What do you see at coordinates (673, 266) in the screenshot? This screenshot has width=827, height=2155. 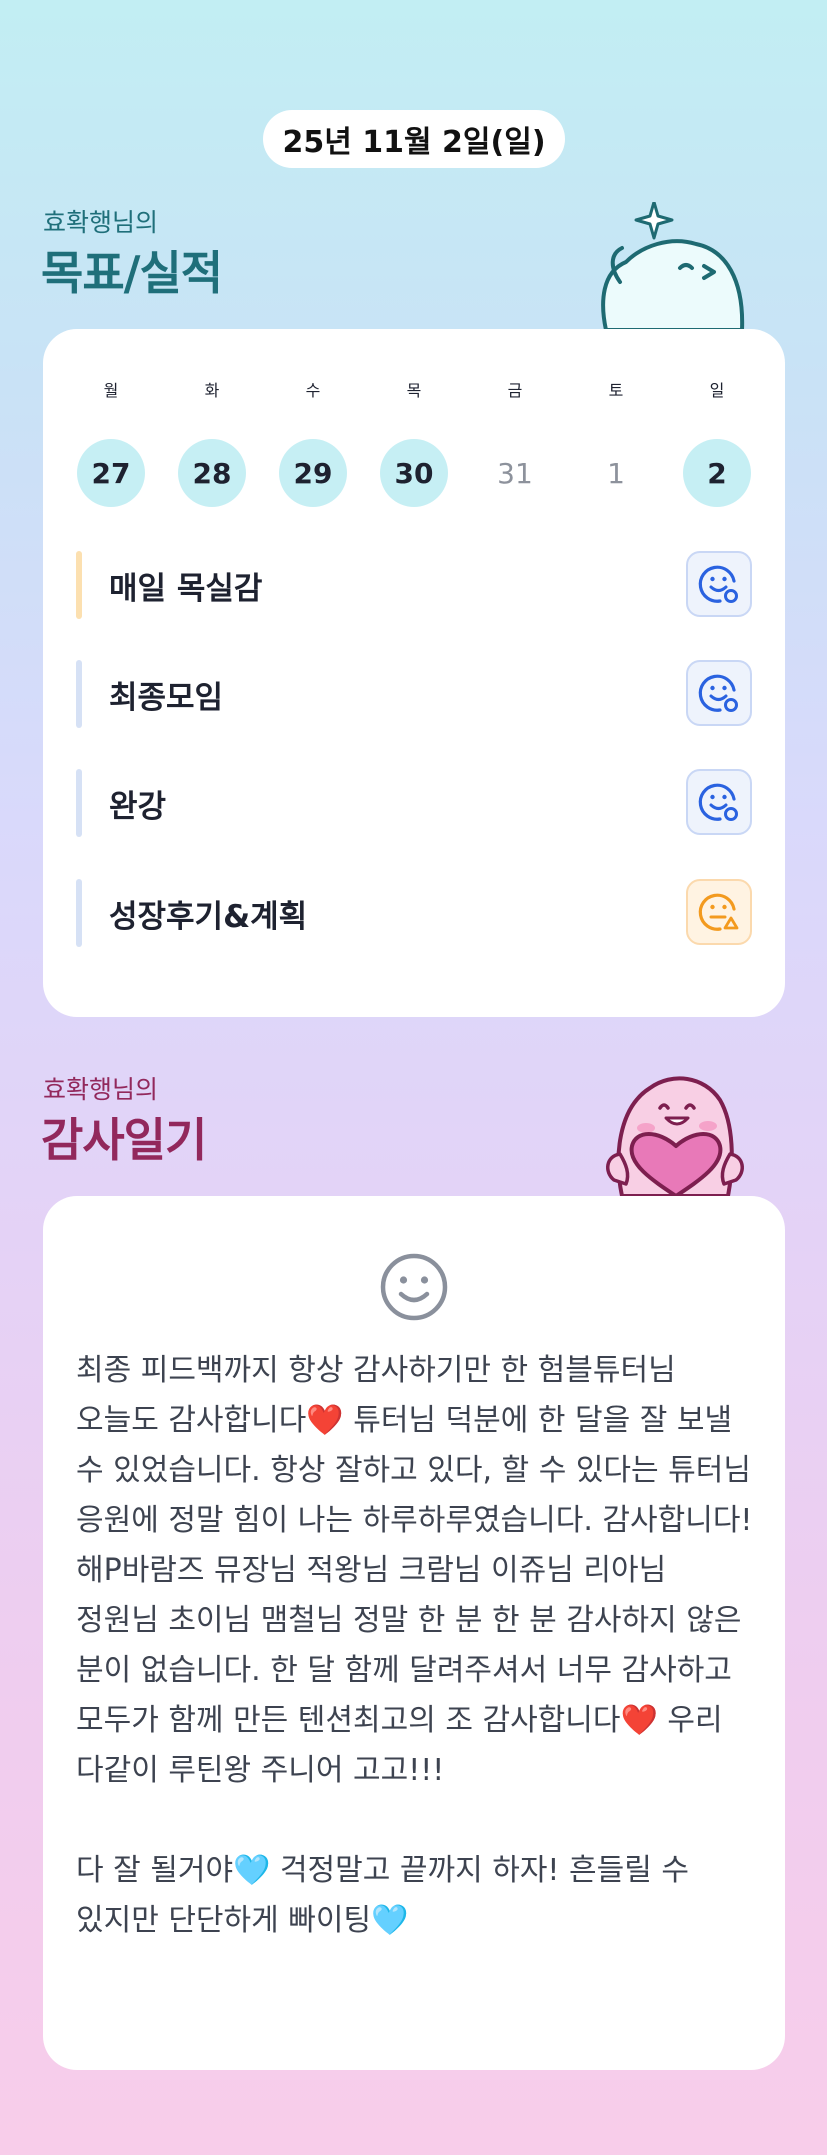 I see `ghost-mascot-icon` at bounding box center [673, 266].